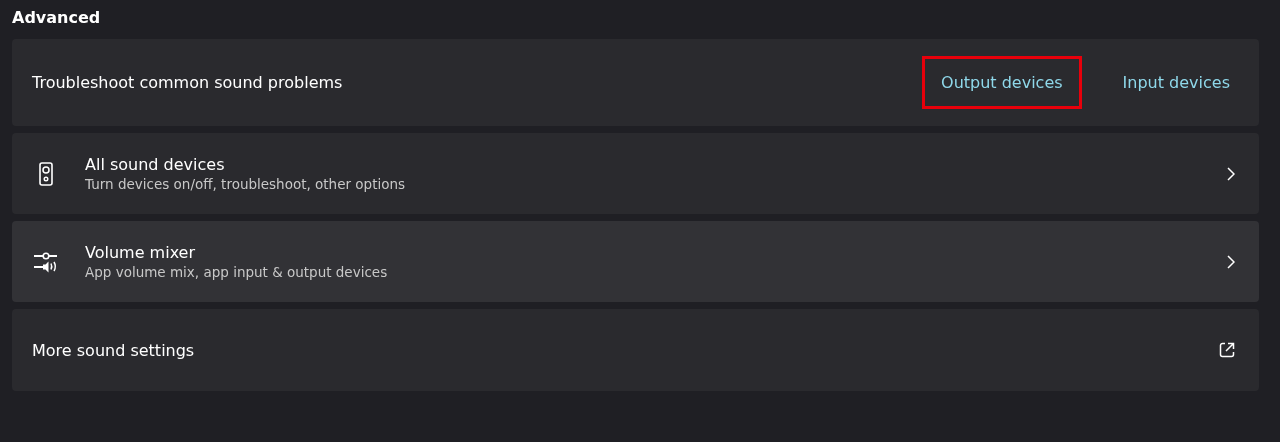 The image size is (1280, 442). Describe the element at coordinates (237, 272) in the screenshot. I see `row-description: App volume mix, app input & output devices` at that location.